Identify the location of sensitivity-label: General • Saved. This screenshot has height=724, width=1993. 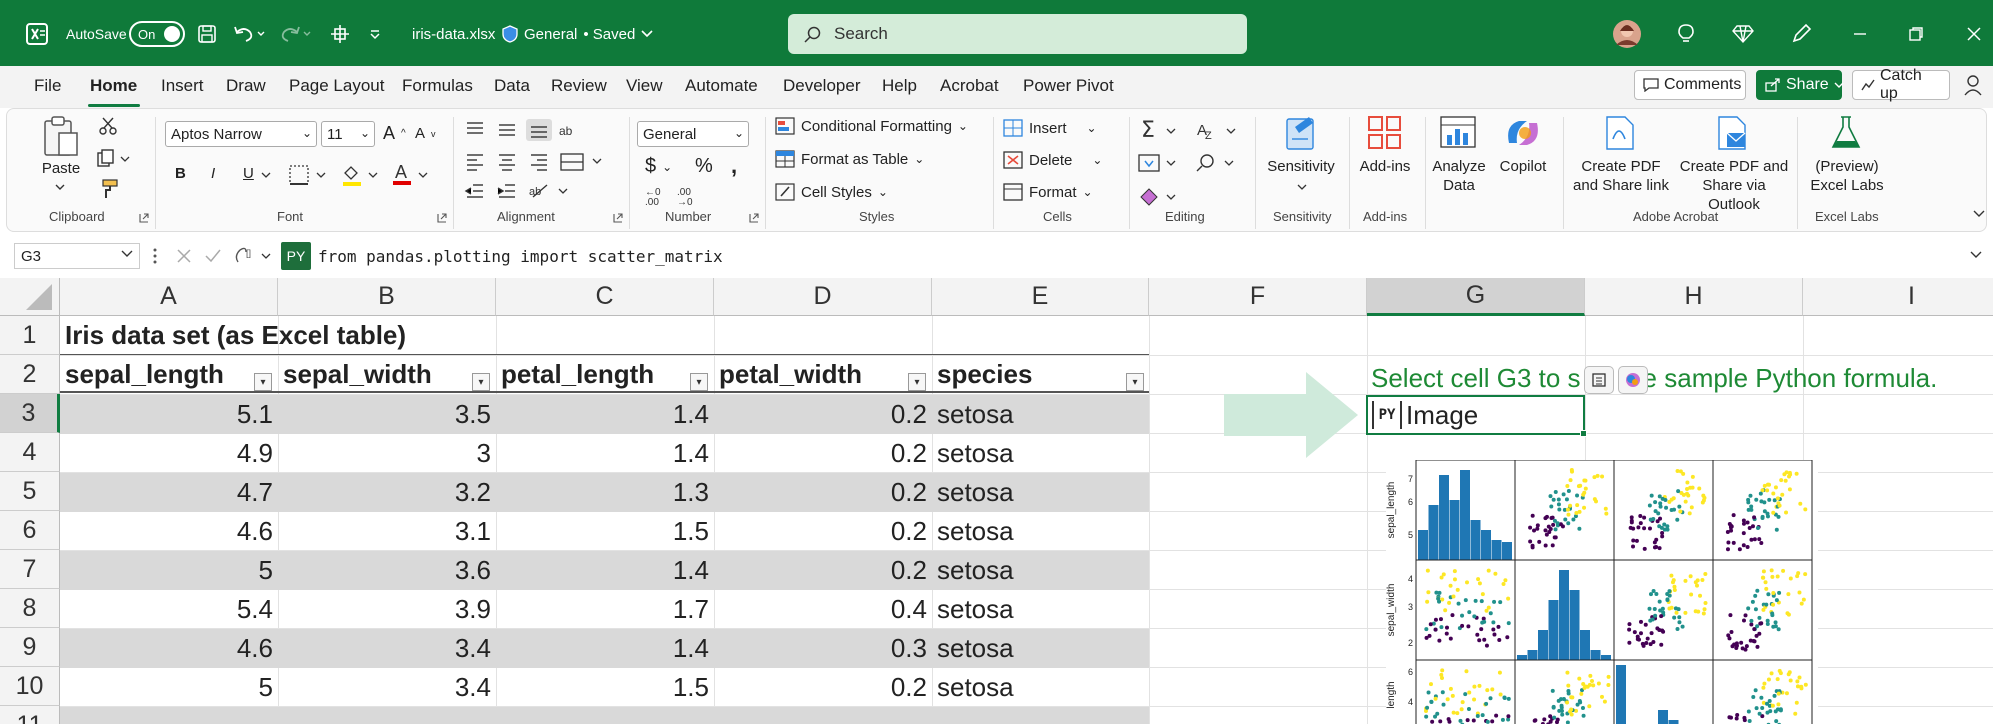
(577, 34).